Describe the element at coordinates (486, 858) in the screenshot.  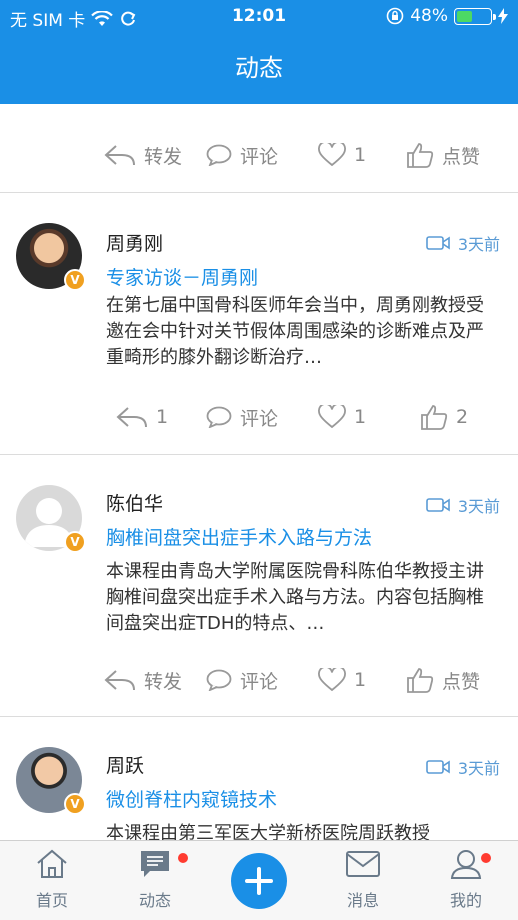
I see `mine-notification-badge` at that location.